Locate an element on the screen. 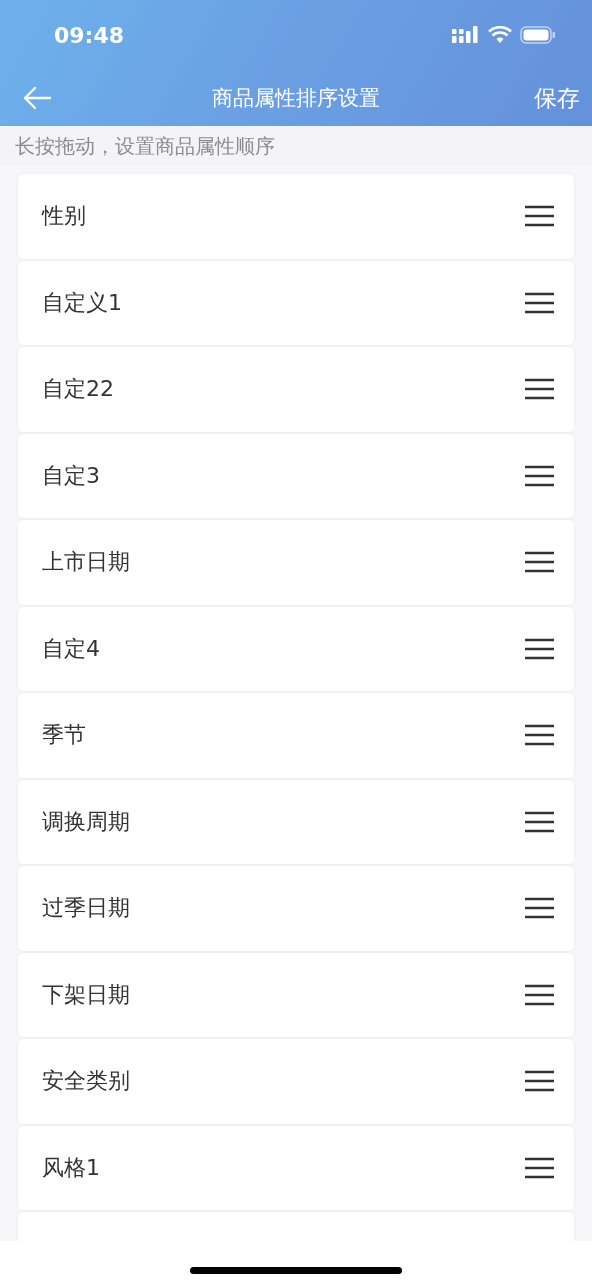 The height and width of the screenshot is (1280, 592). signal-icon is located at coordinates (466, 35).